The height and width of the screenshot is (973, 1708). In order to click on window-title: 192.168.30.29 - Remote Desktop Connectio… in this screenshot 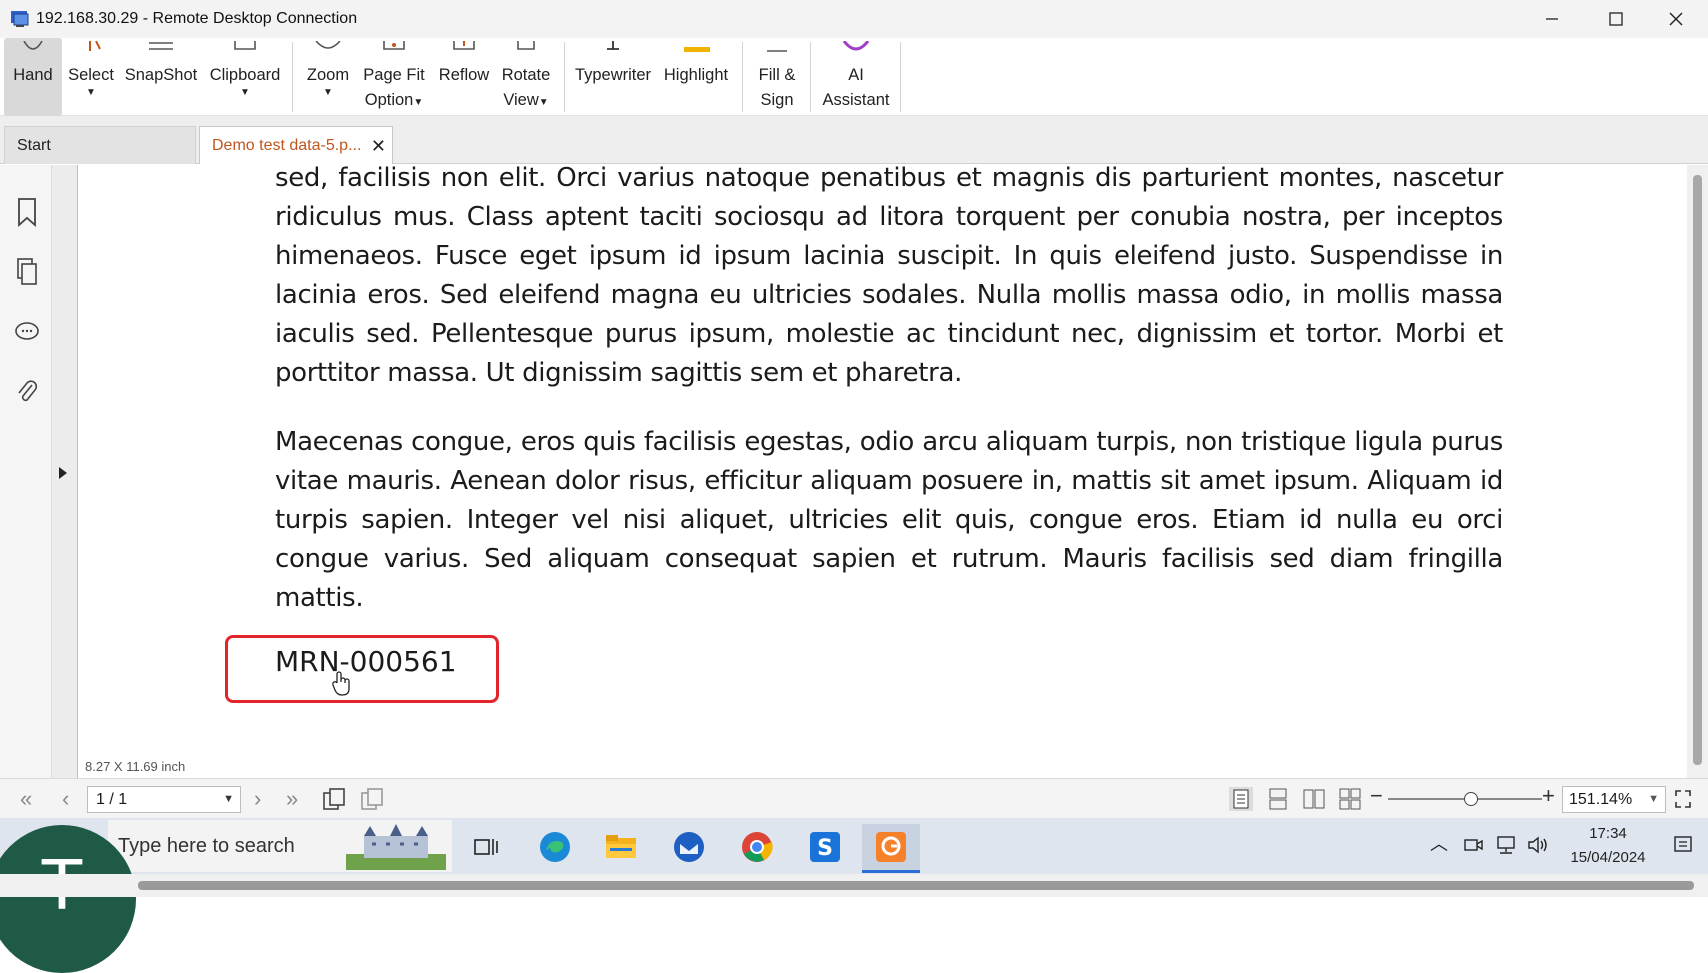, I will do `click(197, 18)`.